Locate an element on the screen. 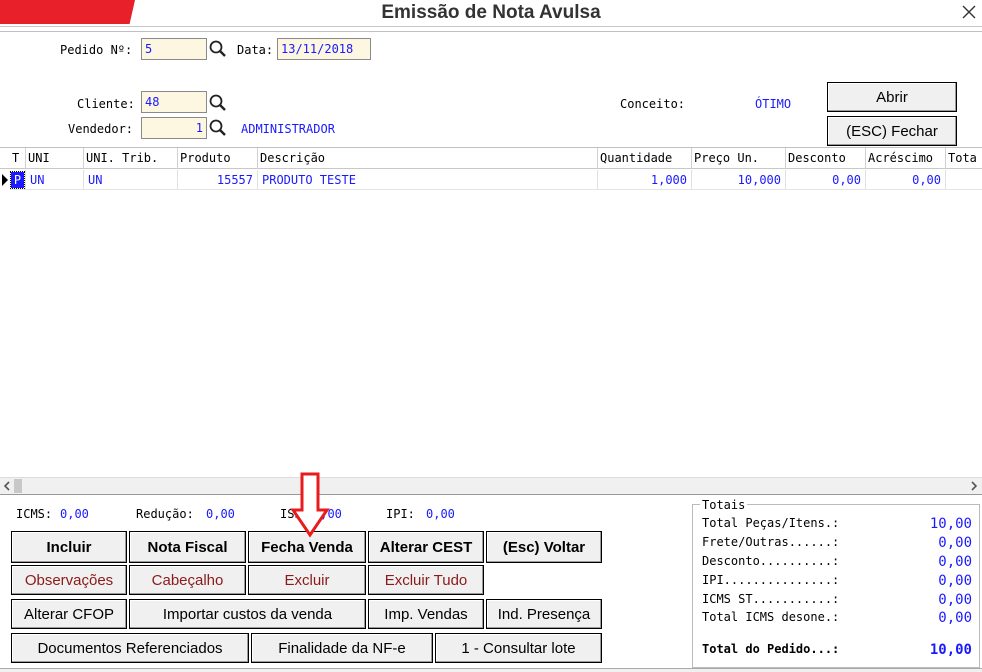 Image resolution: width=982 pixels, height=672 pixels. totals-row-label: ICMS ST...........: is located at coordinates (771, 599).